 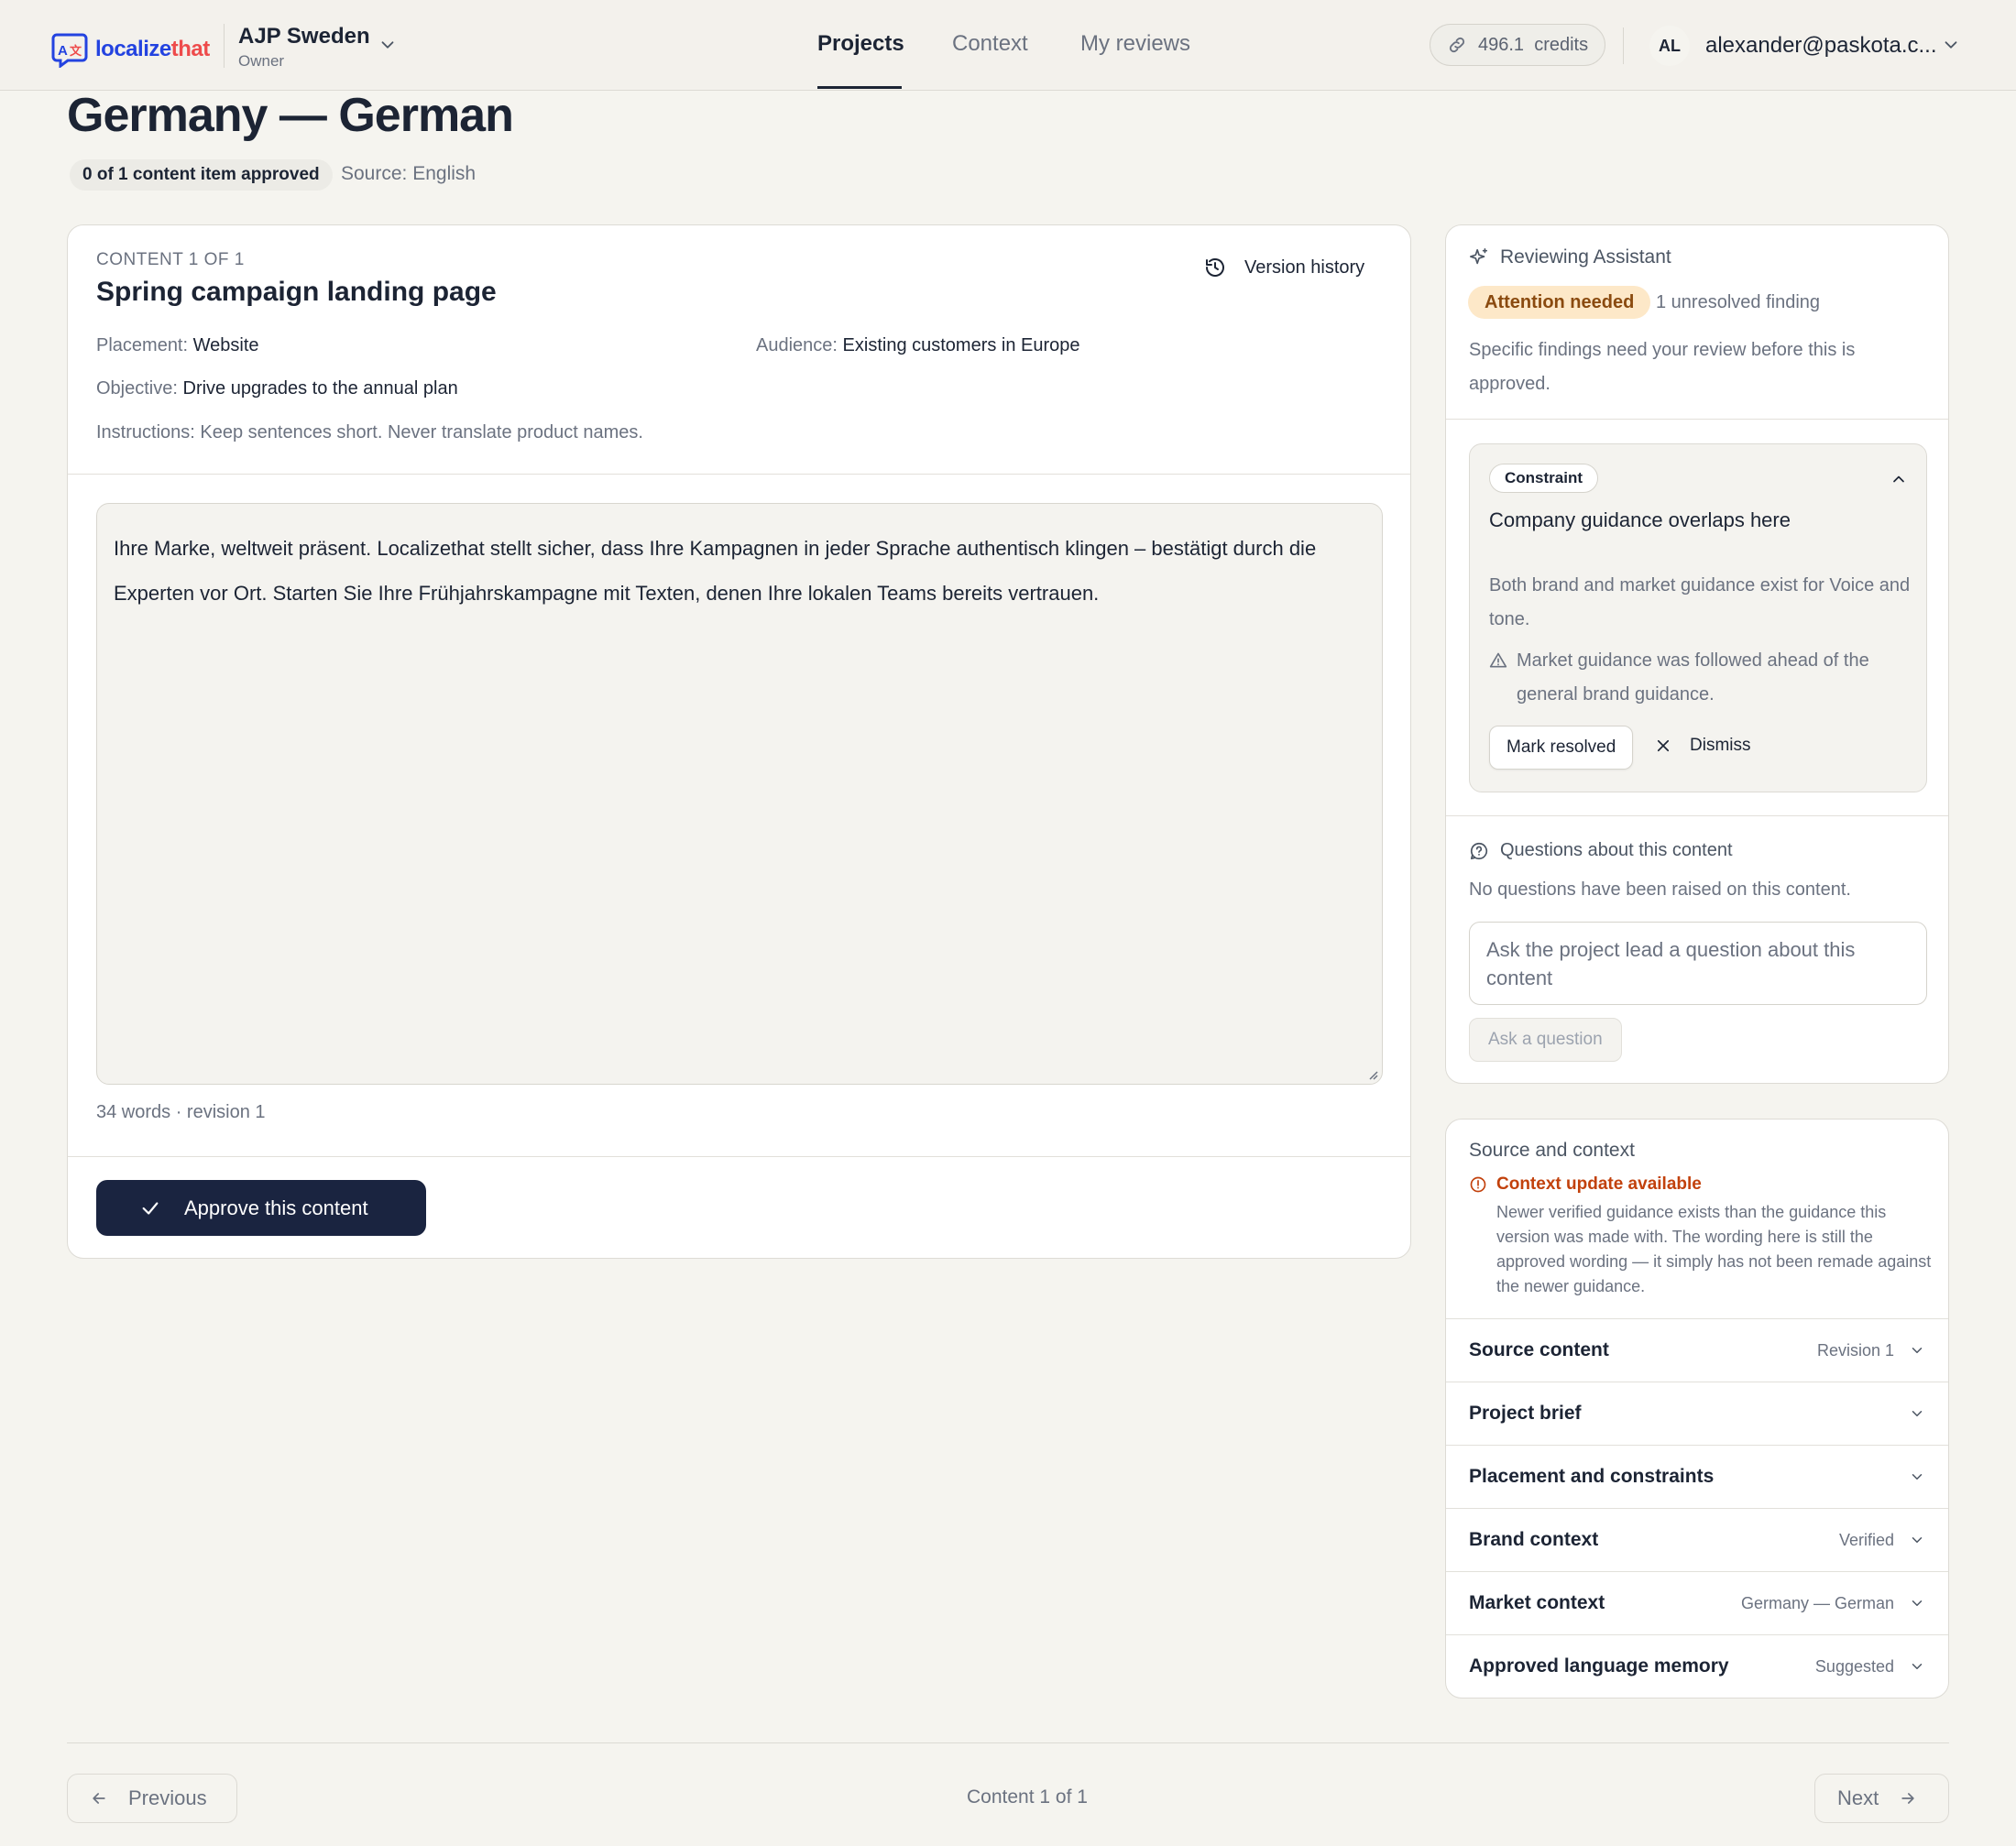 I want to click on svg-text: 文, so click(x=76, y=51).